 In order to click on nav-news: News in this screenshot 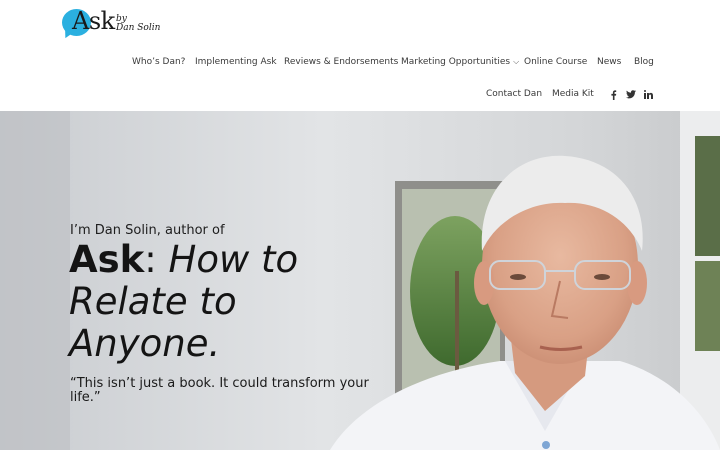, I will do `click(609, 62)`.